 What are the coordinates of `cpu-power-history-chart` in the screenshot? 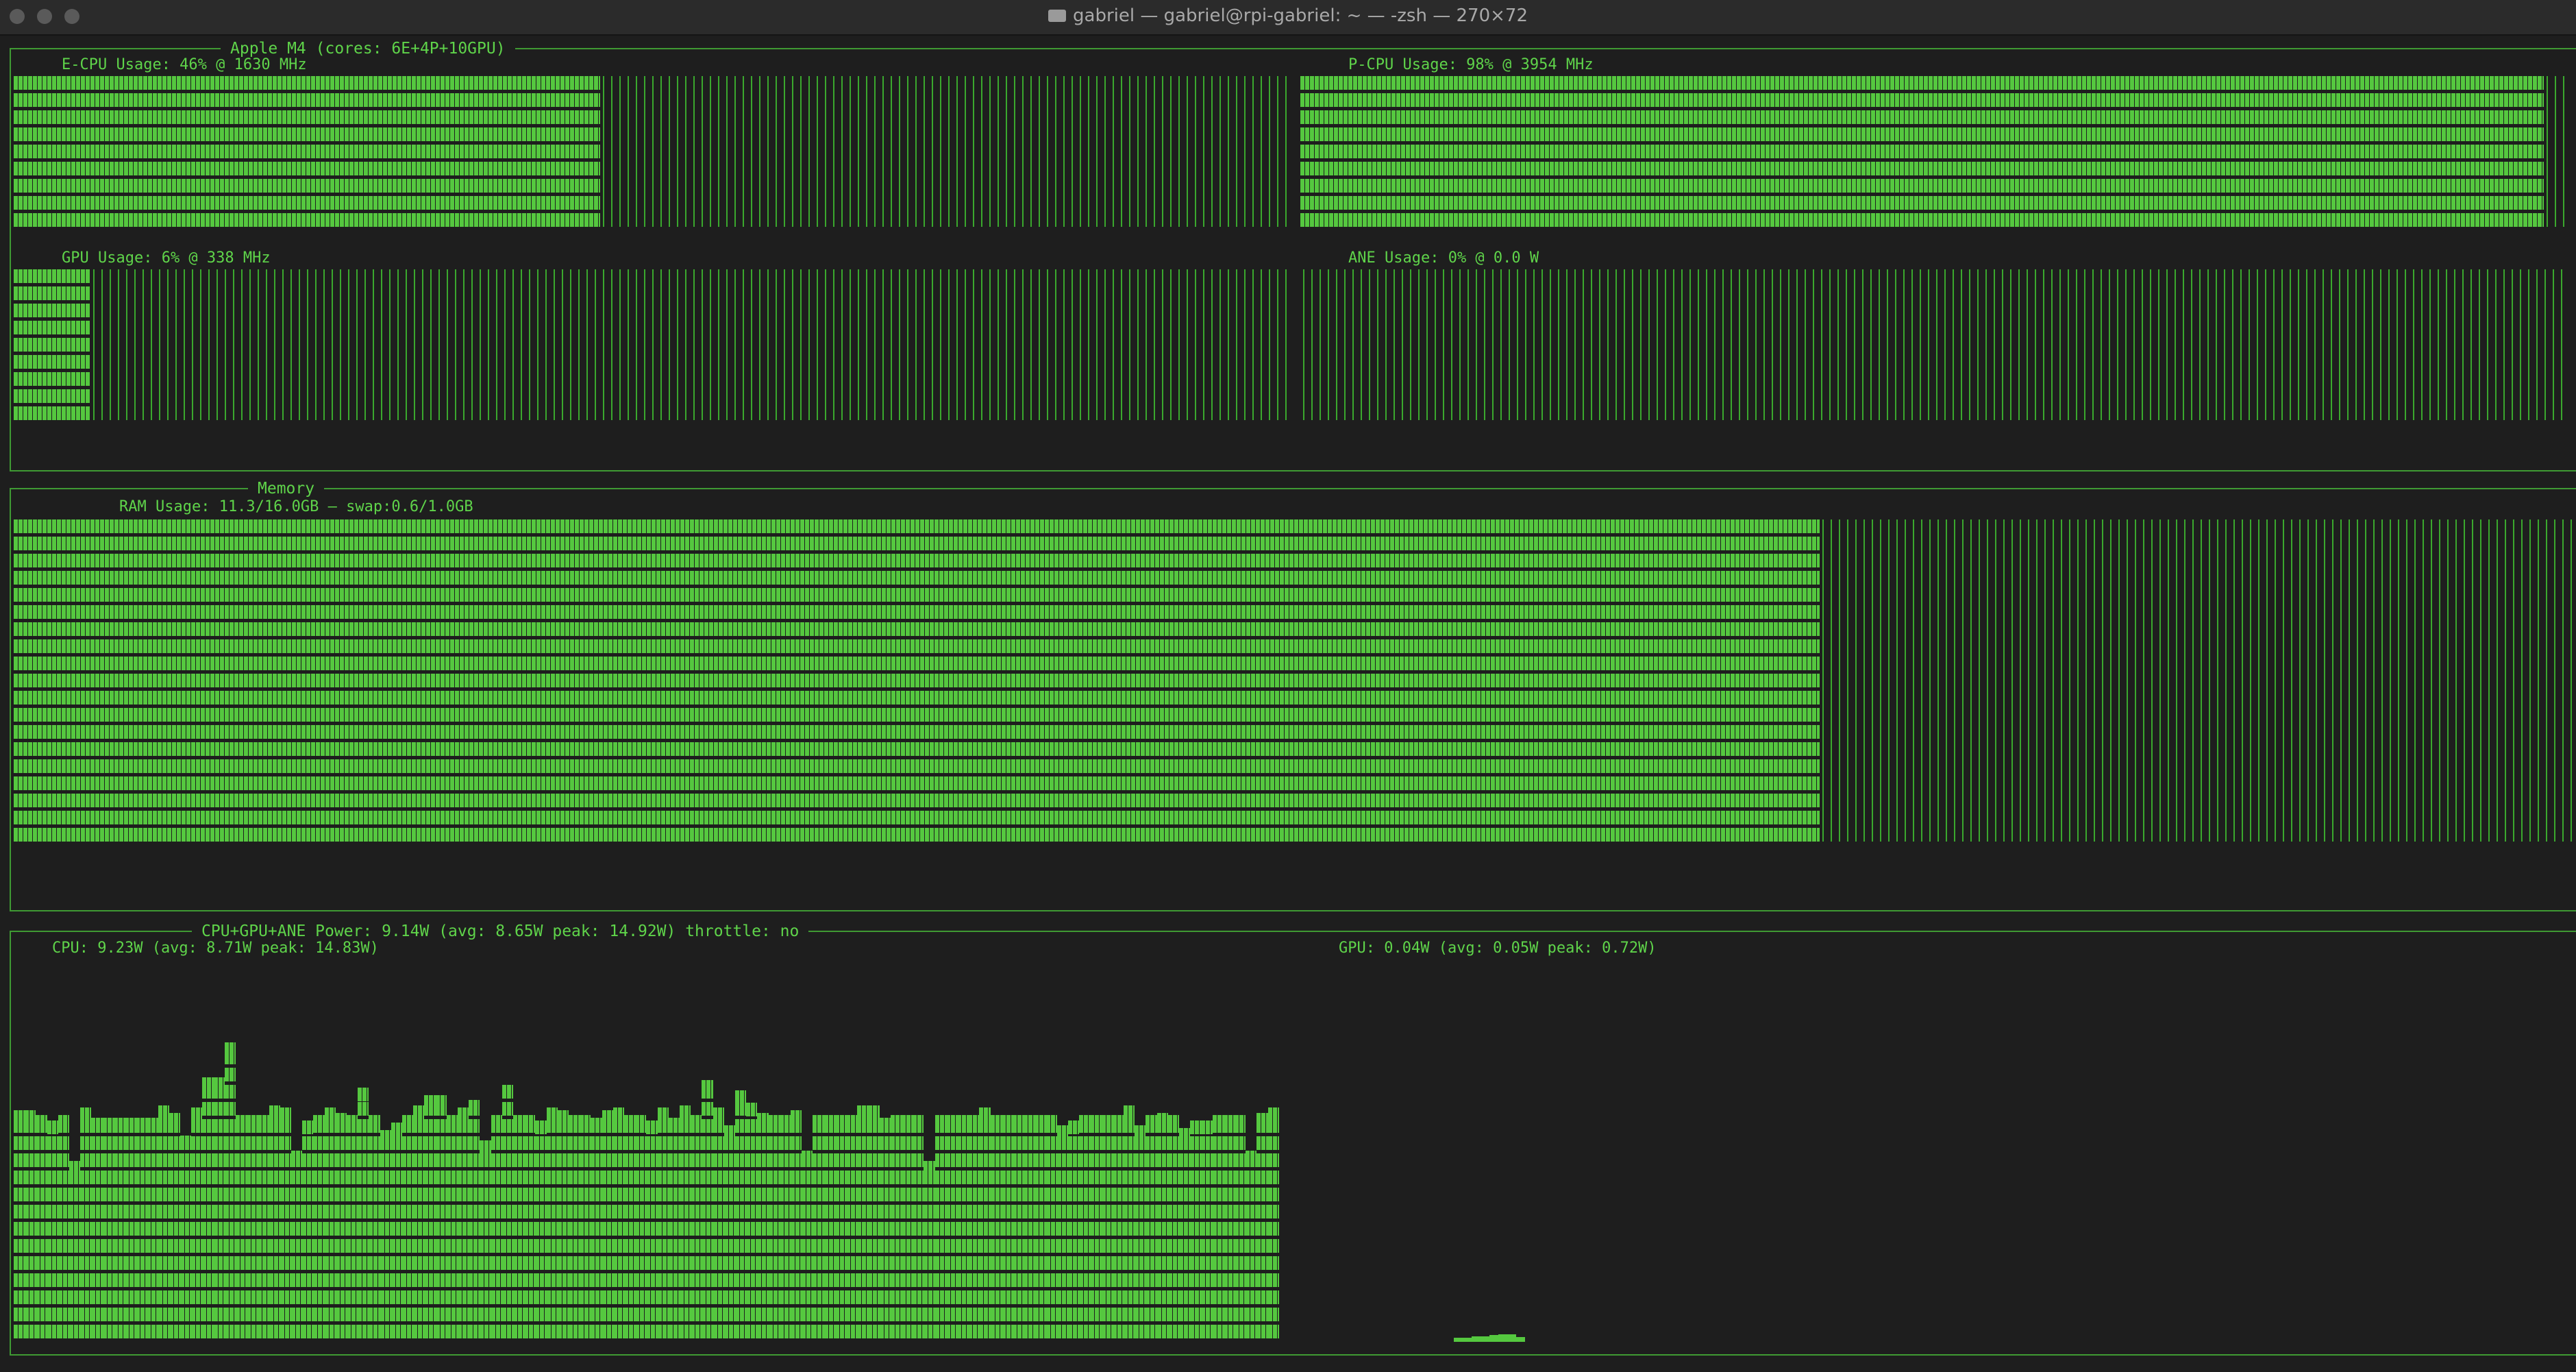 It's located at (653, 1154).